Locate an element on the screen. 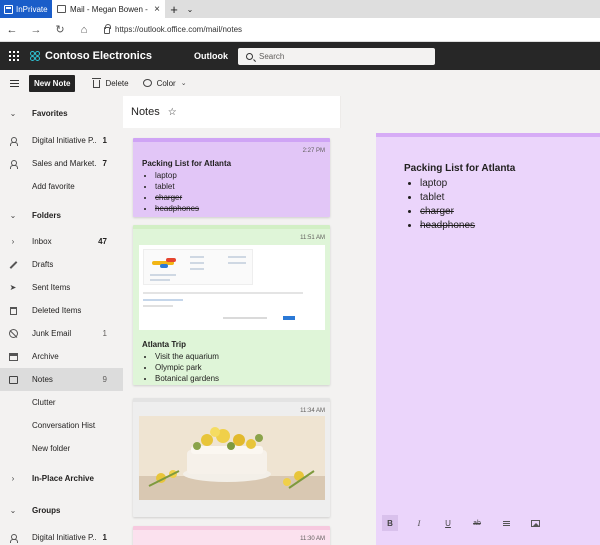 The width and height of the screenshot is (600, 545). nav-item-label: Drafts is located at coordinates (43, 264).